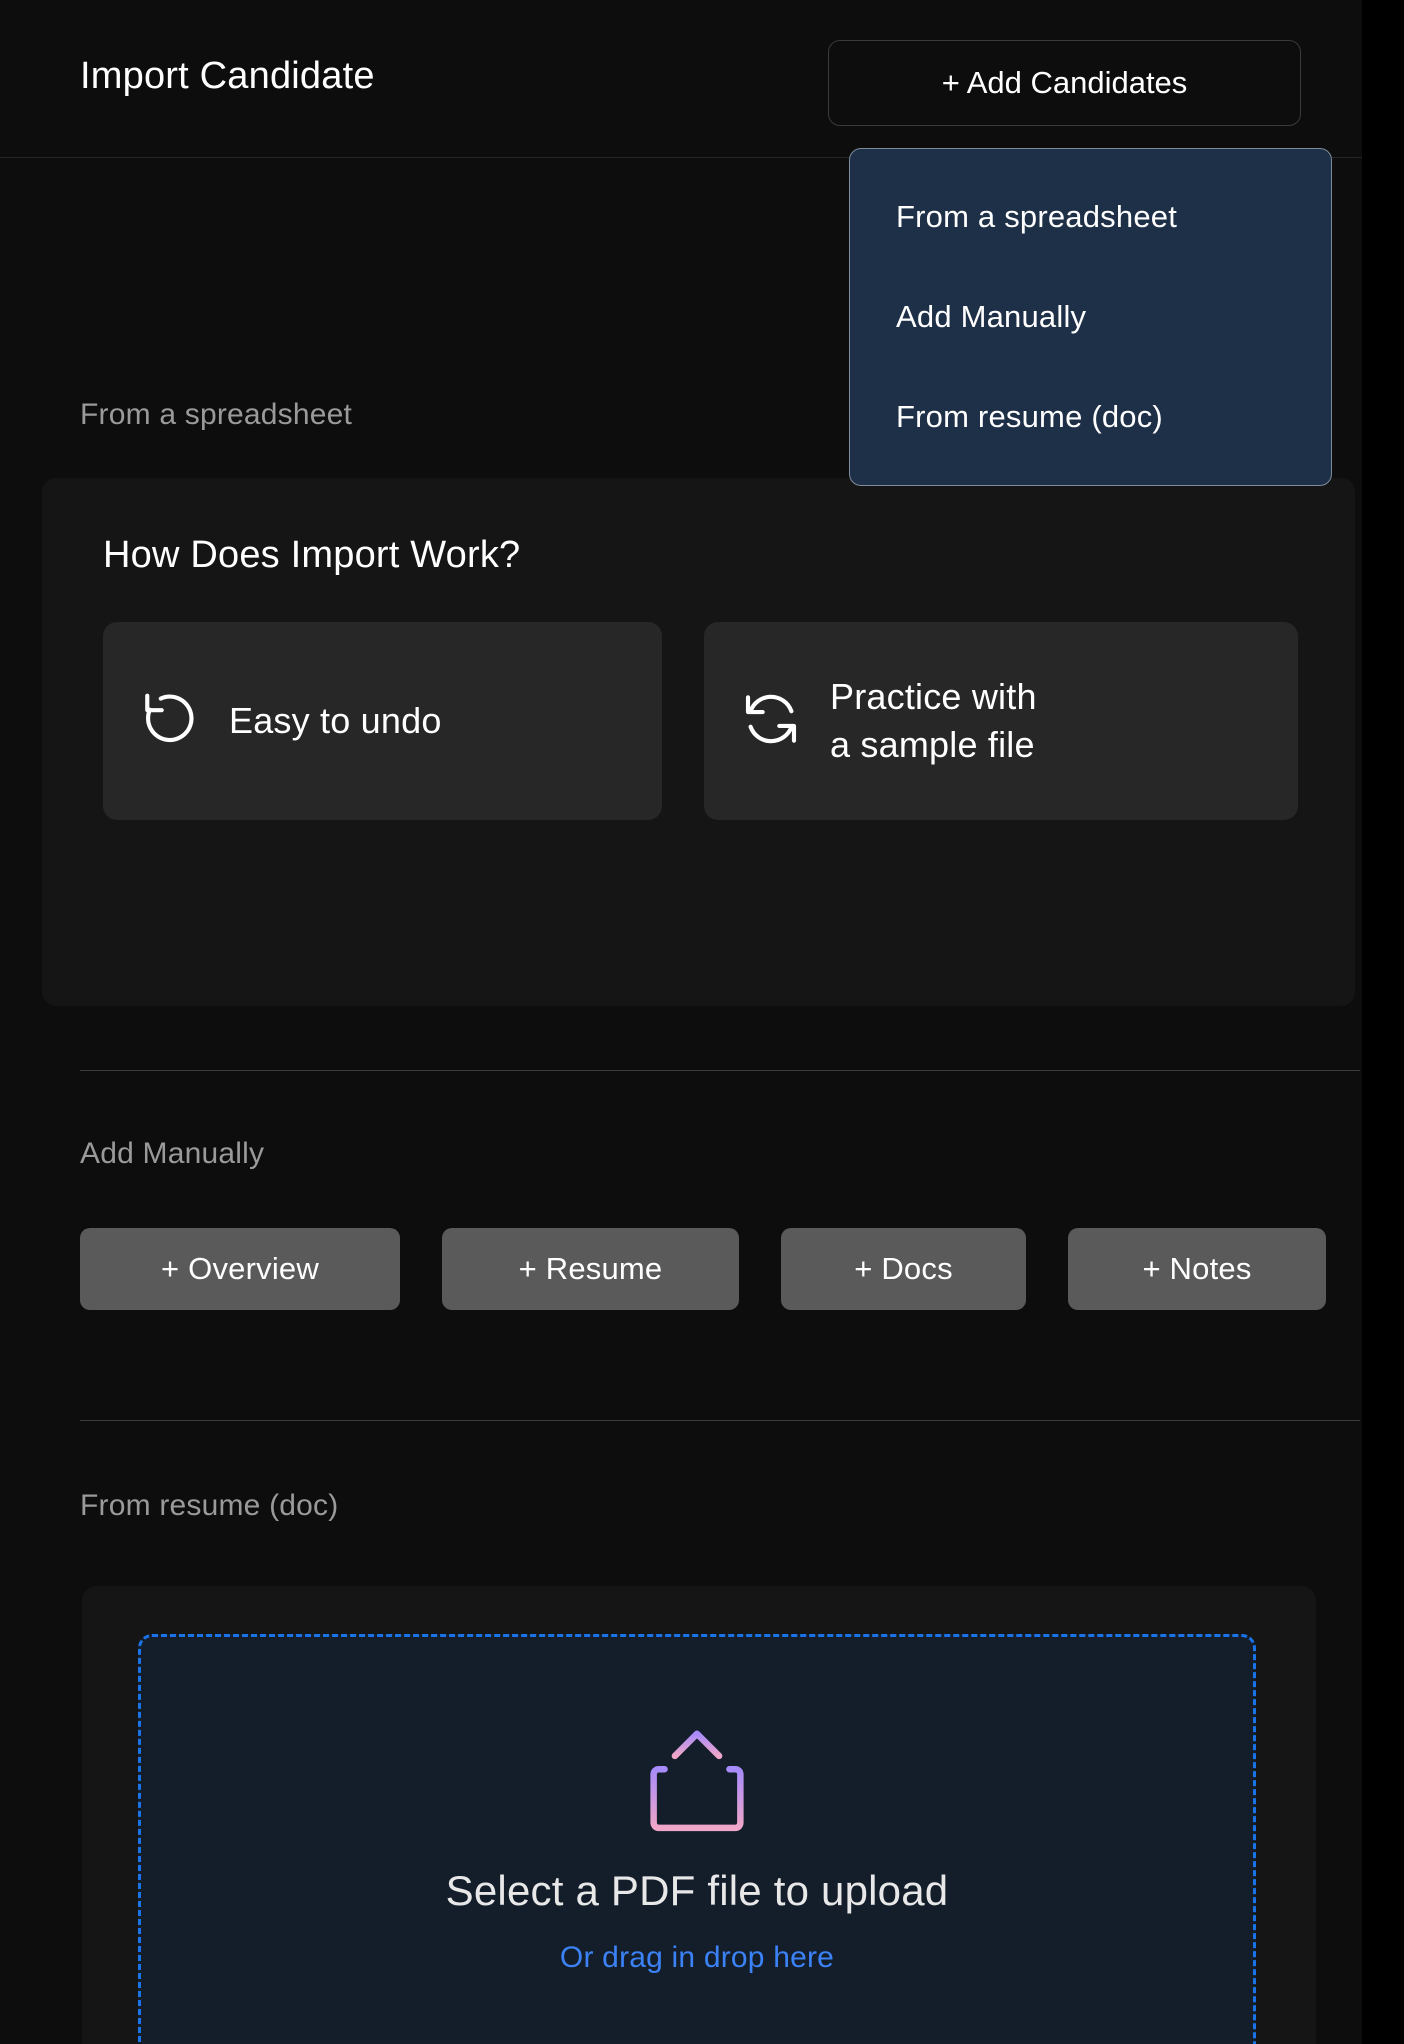 This screenshot has height=2044, width=1404. What do you see at coordinates (216, 414) in the screenshot?
I see `section-label-spreadsheet: From a spreadsheet` at bounding box center [216, 414].